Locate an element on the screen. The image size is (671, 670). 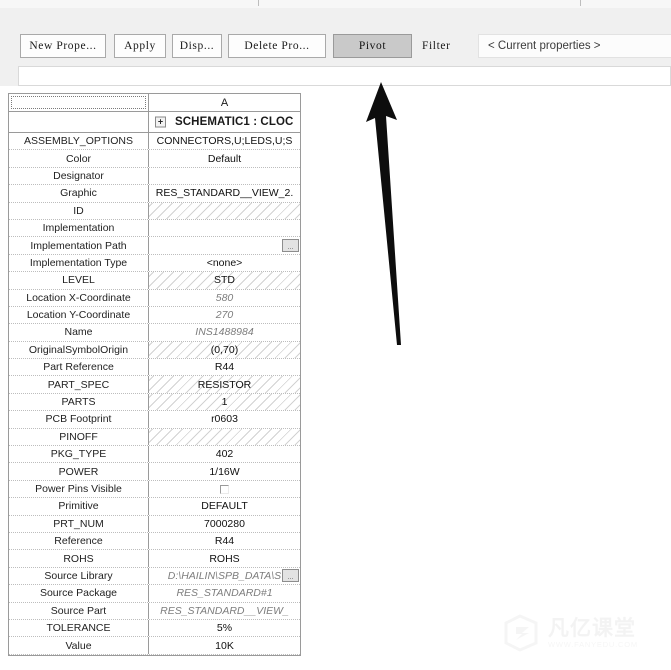
property-value-text: <none> is located at coordinates (224, 262).